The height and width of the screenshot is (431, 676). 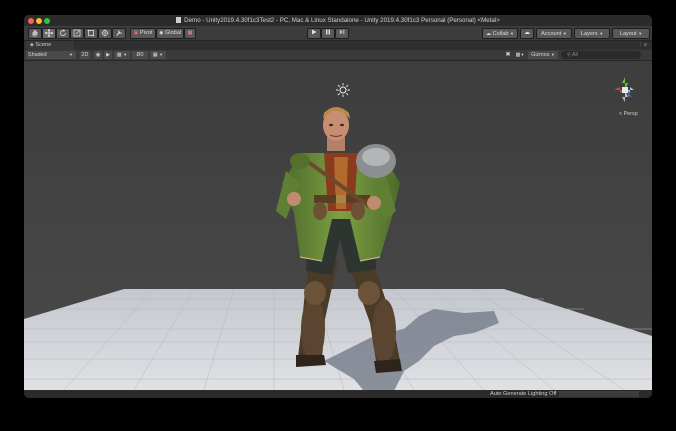 I want to click on lighting-toggle: ◉, so click(x=98, y=55).